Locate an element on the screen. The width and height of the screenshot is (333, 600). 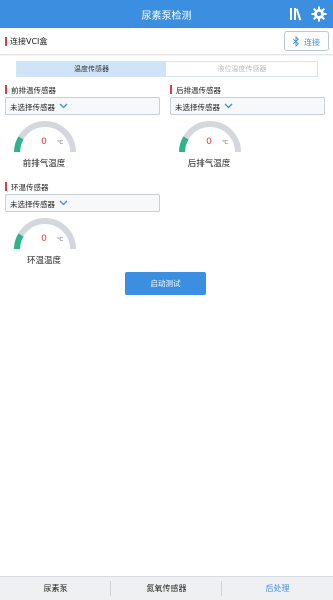
vci-connection-row: 连接VCI盒 连接 is located at coordinates (166, 41).